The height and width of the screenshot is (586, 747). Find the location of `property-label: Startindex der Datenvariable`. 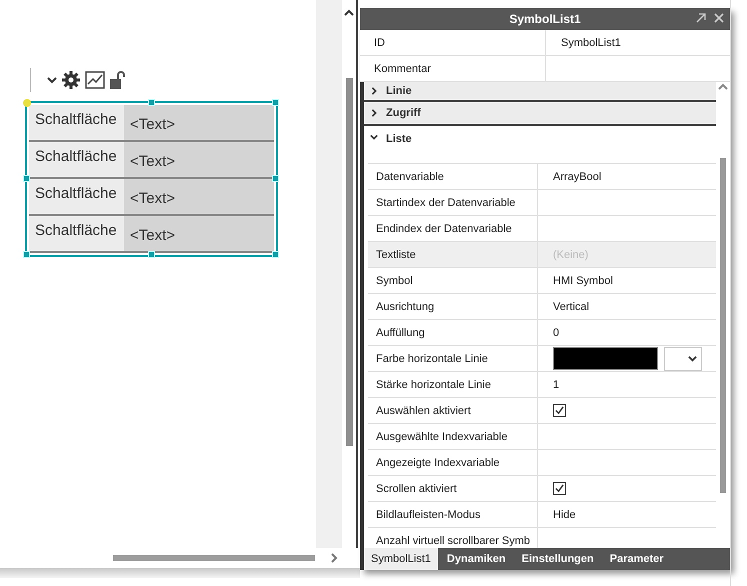

property-label: Startindex der Datenvariable is located at coordinates (446, 202).